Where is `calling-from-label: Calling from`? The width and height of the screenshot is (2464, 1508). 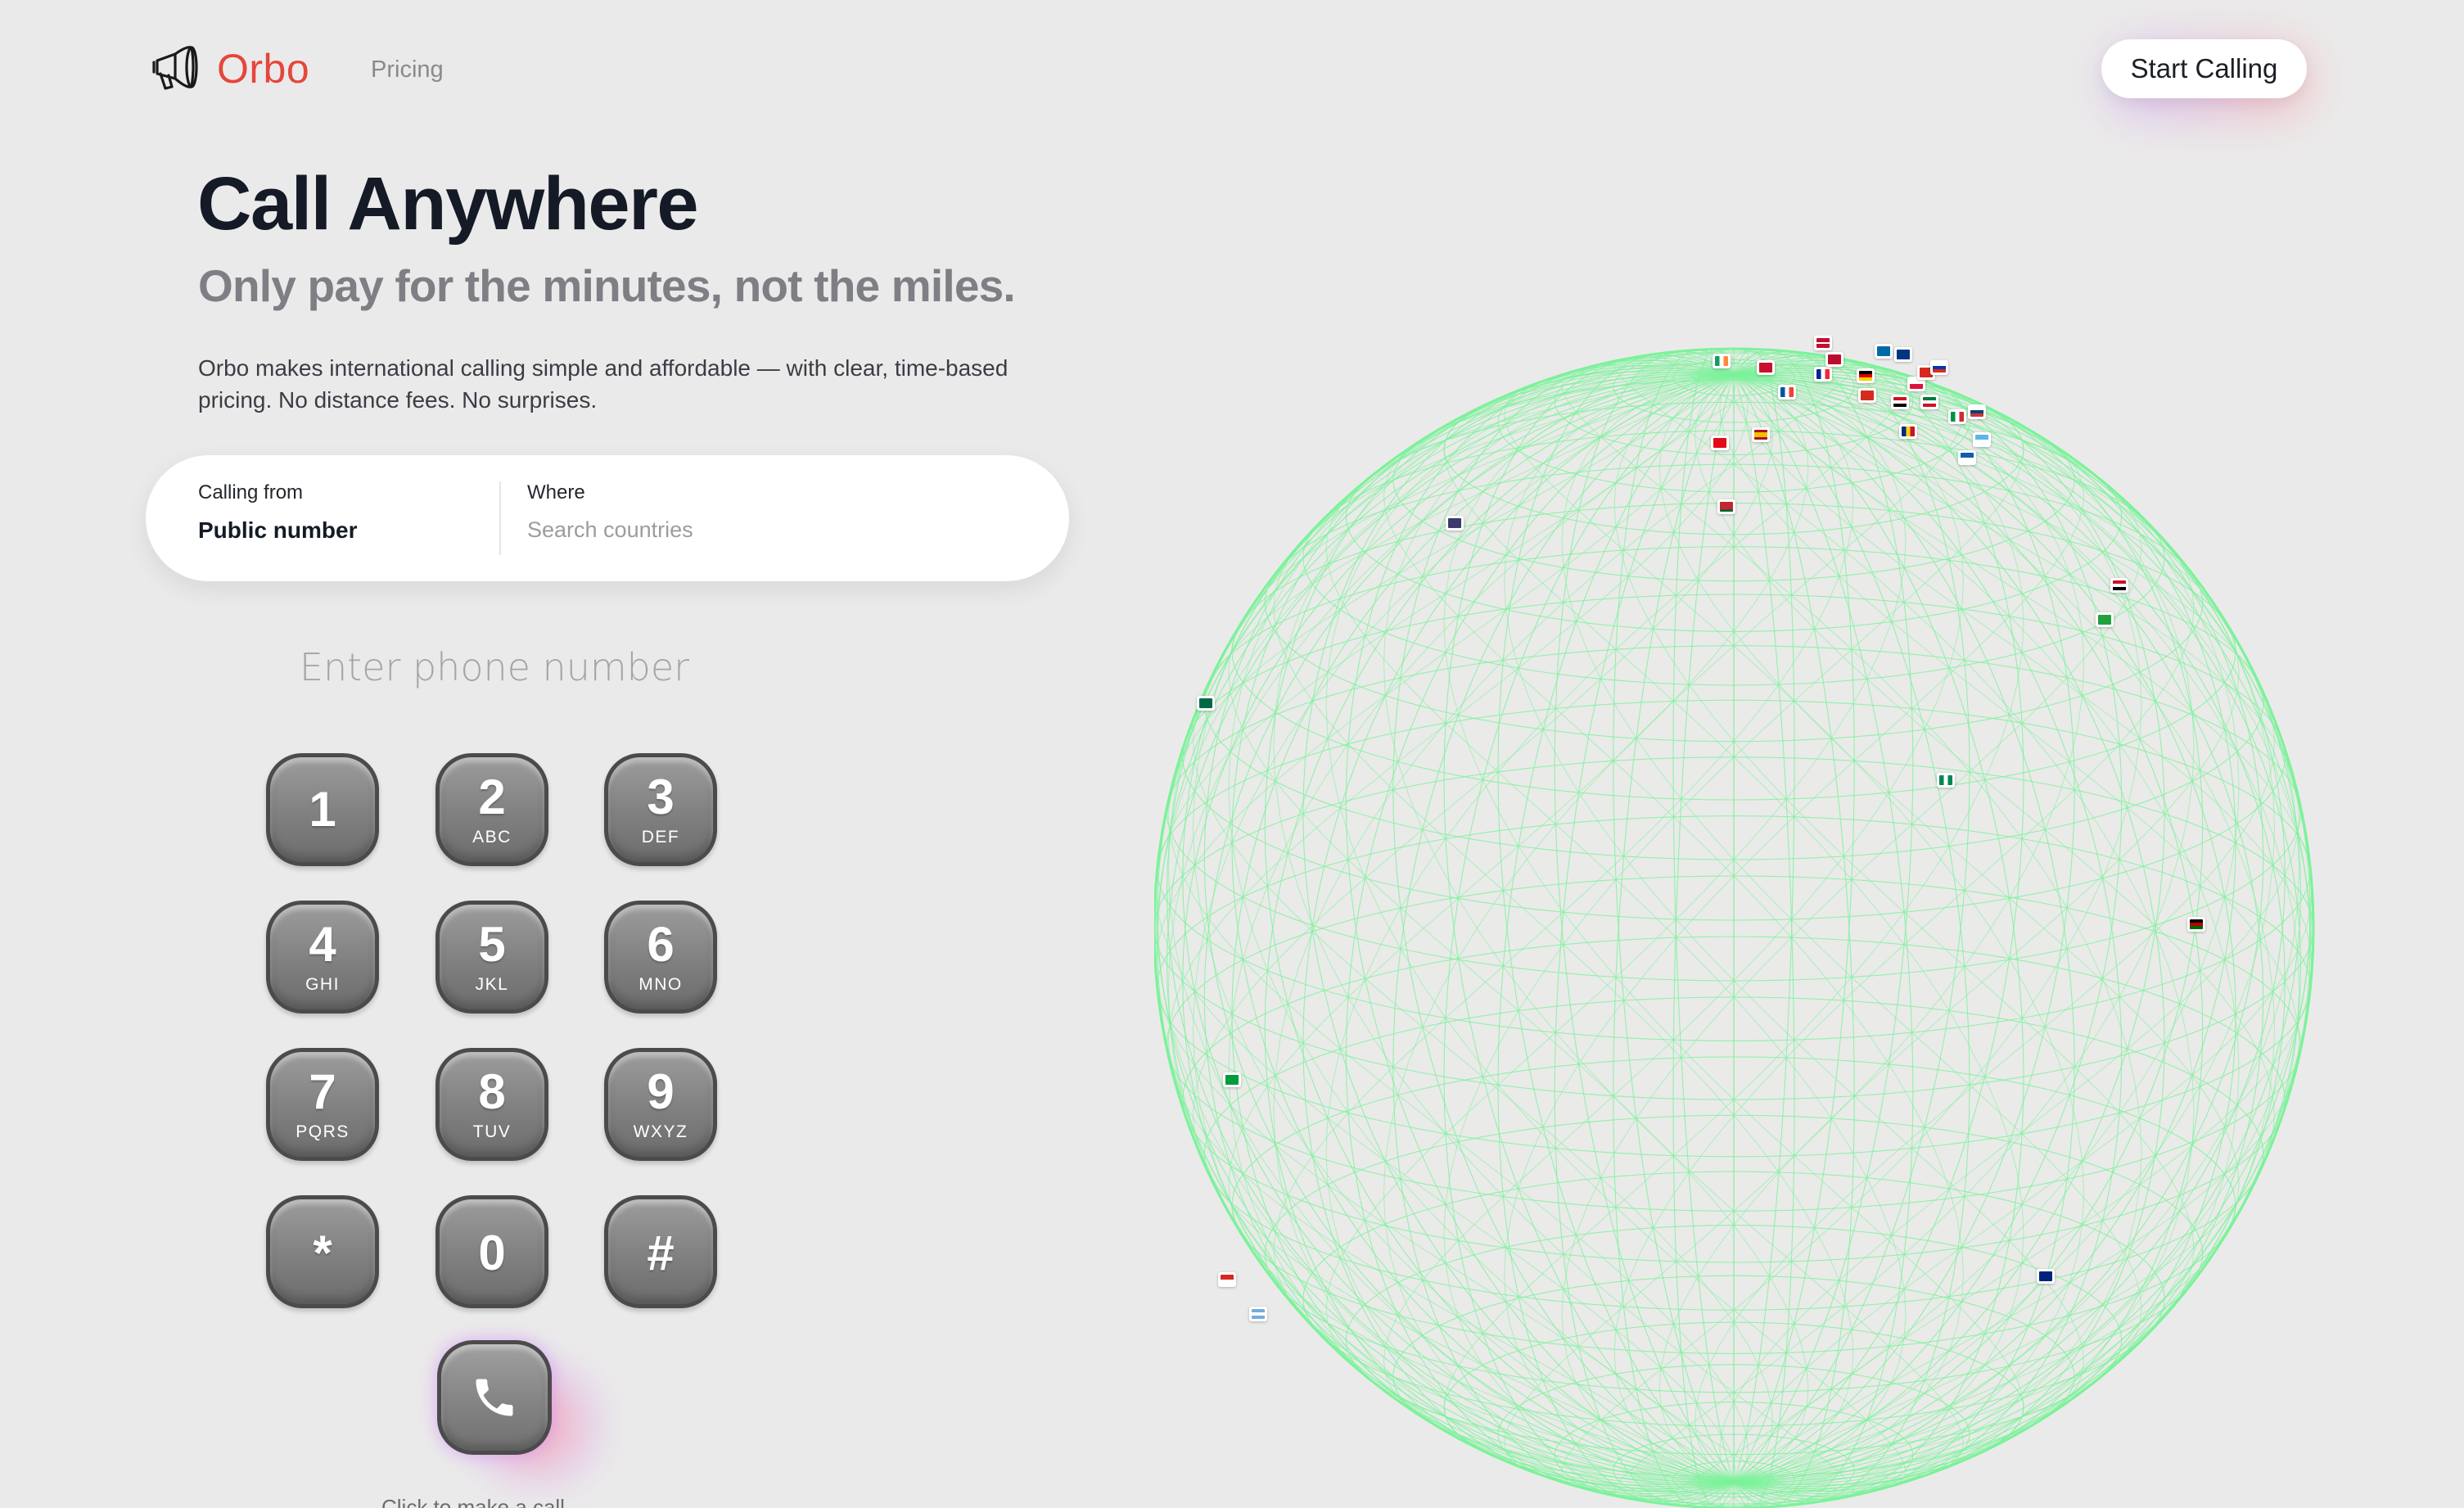 calling-from-label: Calling from is located at coordinates (251, 492).